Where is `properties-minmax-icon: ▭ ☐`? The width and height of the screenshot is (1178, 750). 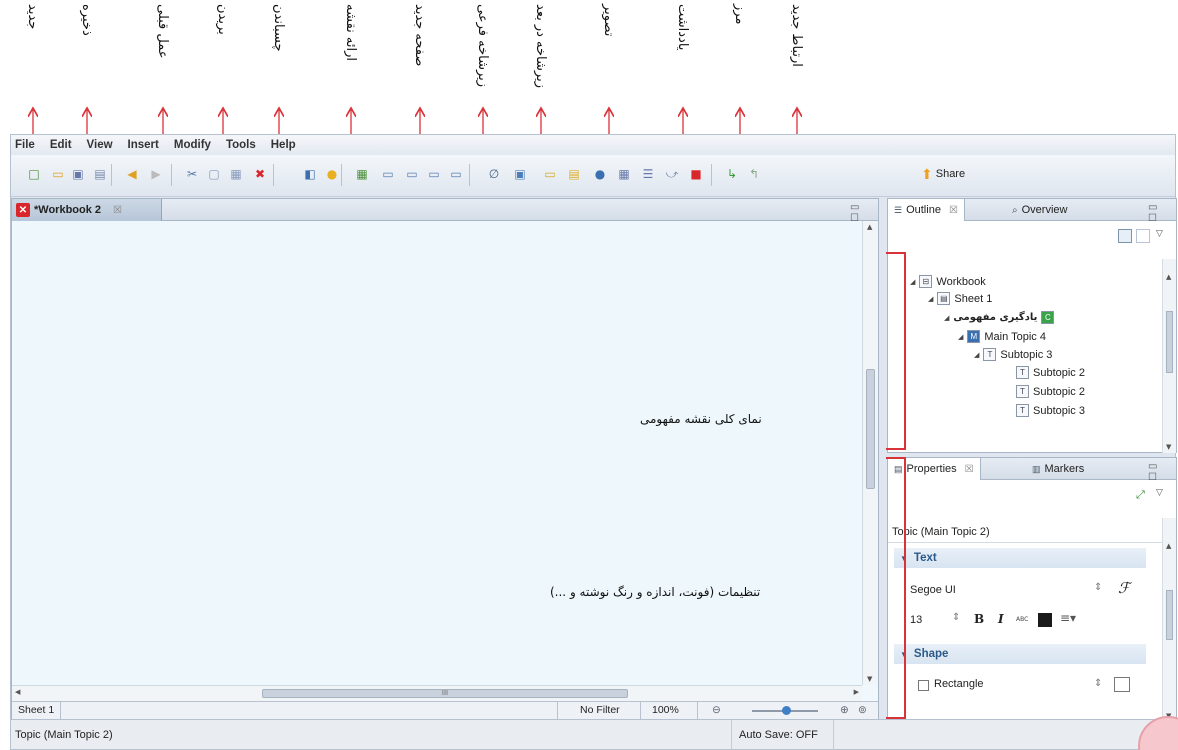
properties-minmax-icon: ▭ ☐ is located at coordinates (1162, 472).